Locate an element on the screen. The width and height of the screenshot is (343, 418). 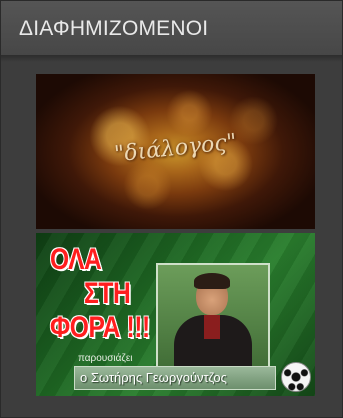
header-divider is located at coordinates (171, 59).